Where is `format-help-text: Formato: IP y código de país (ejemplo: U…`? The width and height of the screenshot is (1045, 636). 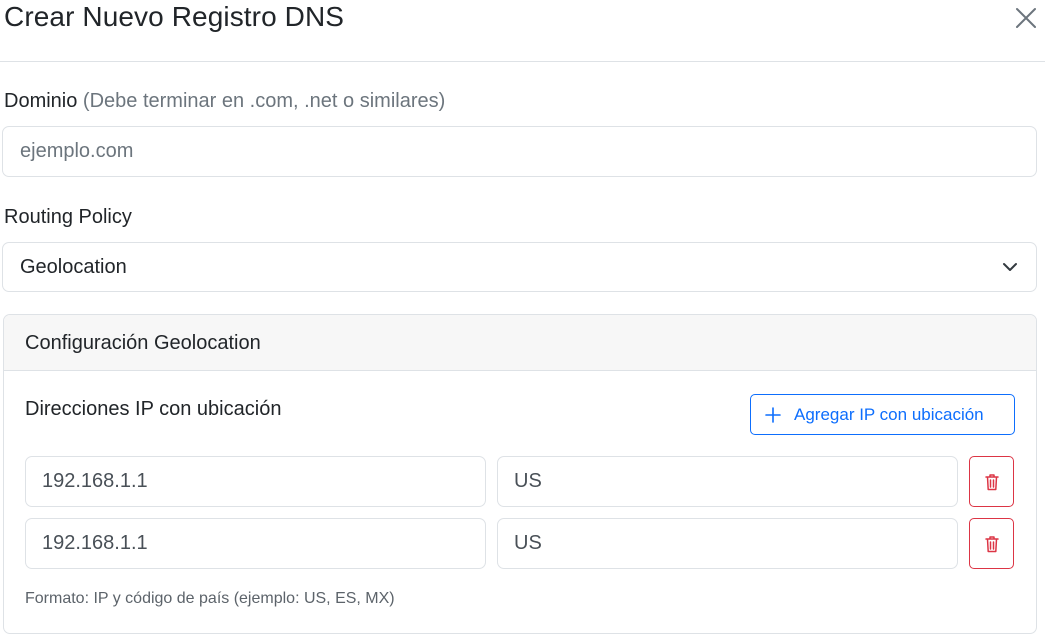 format-help-text: Formato: IP y código de país (ejemplo: U… is located at coordinates (210, 598).